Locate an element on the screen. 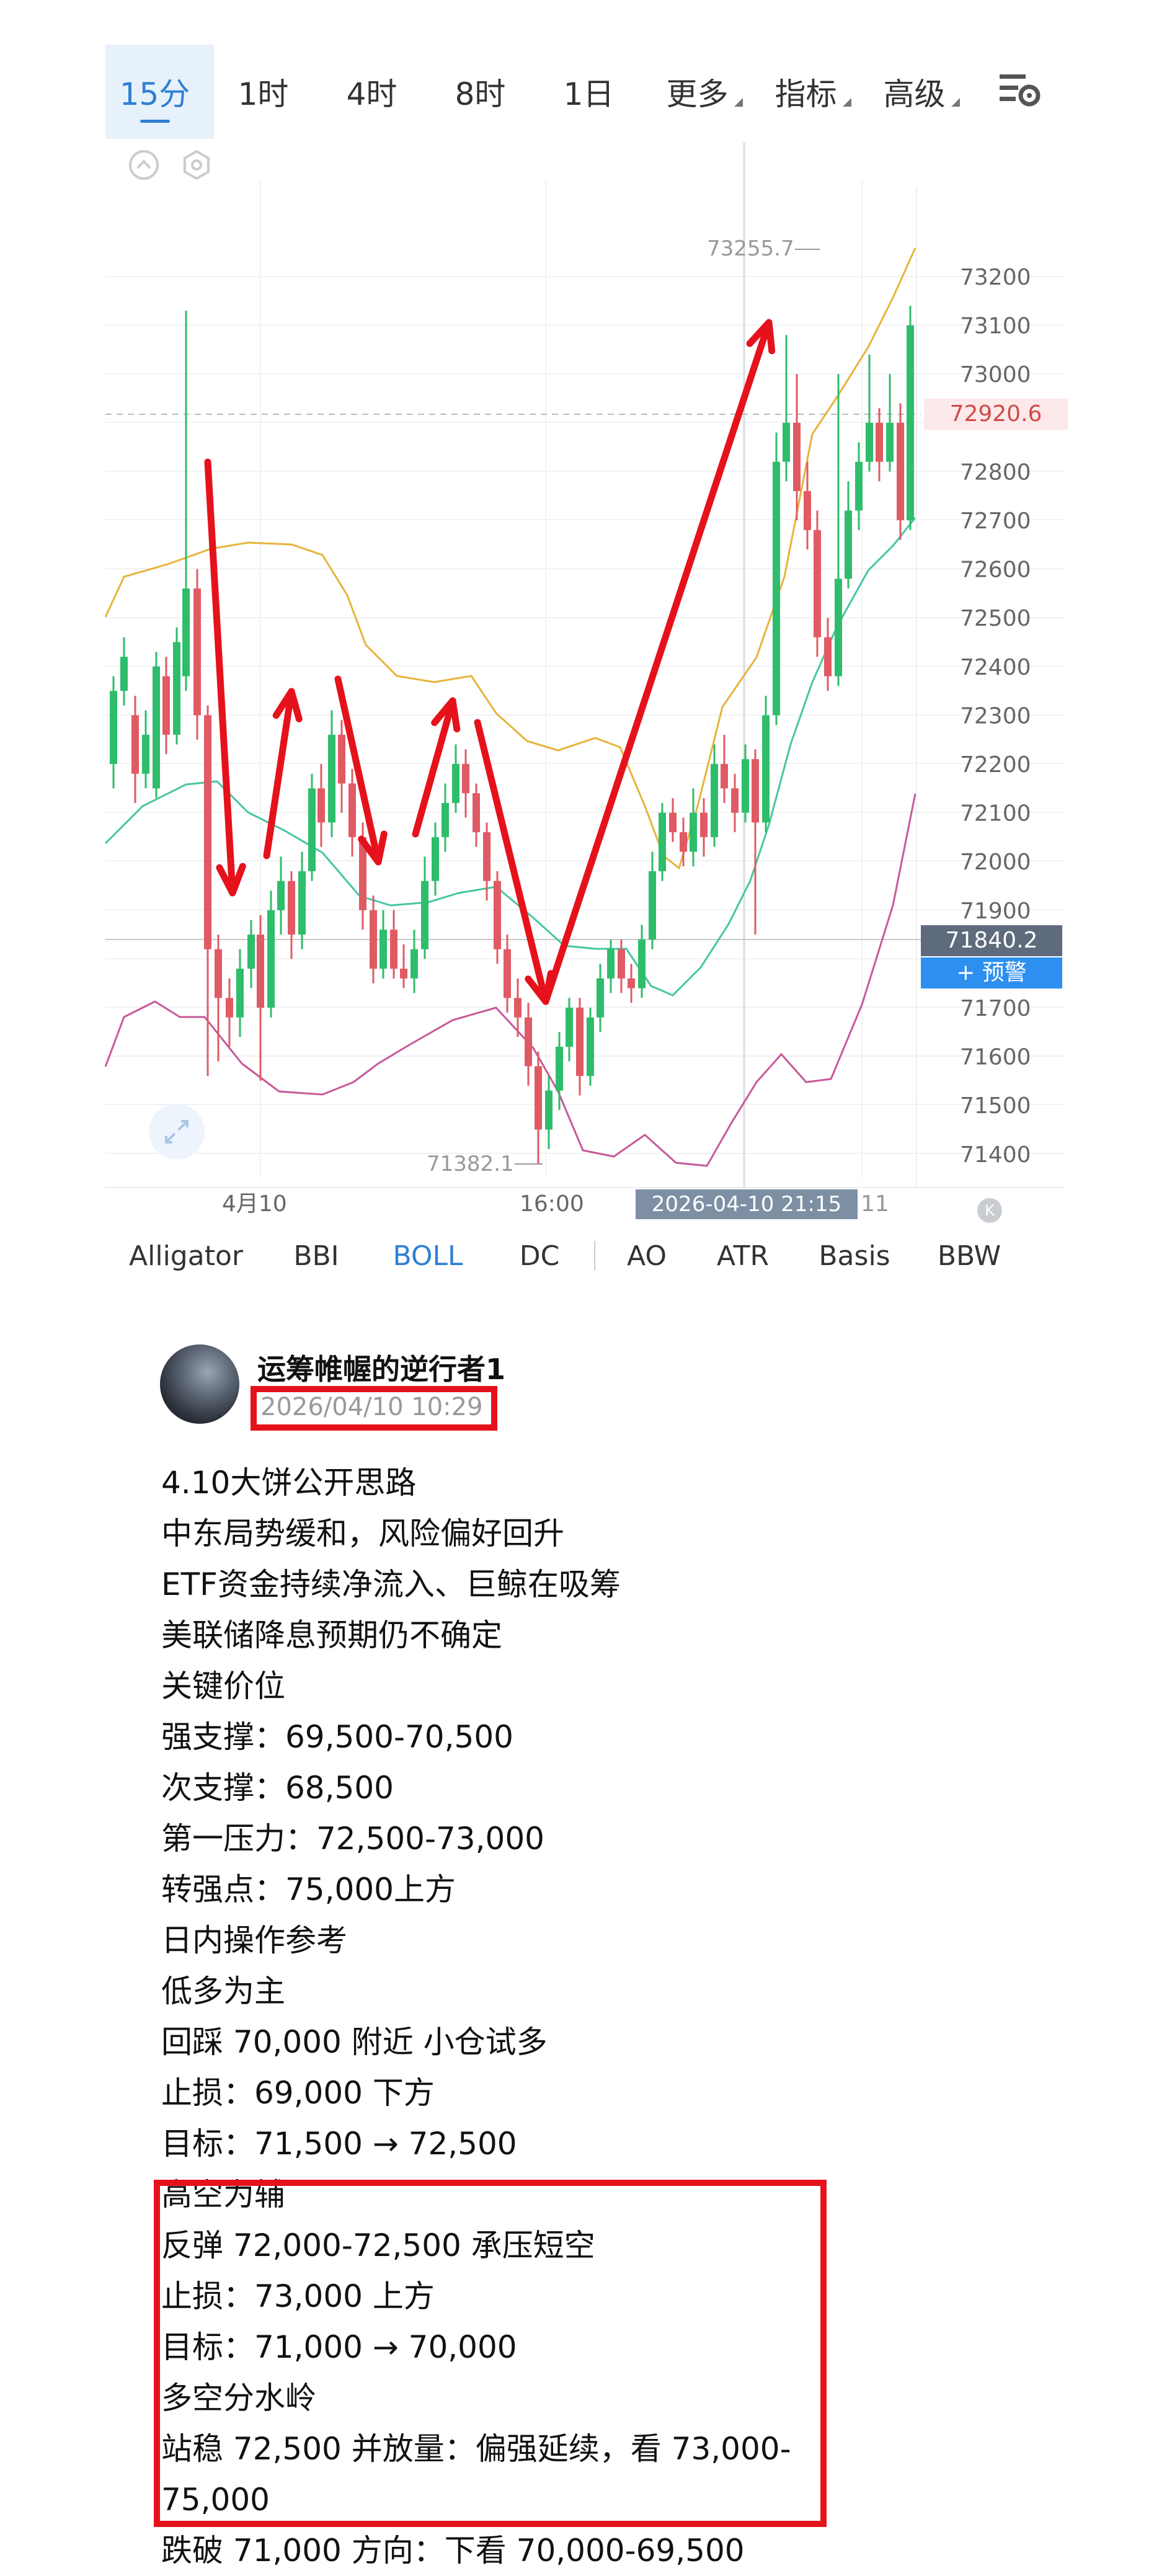 The width and height of the screenshot is (1154, 2576). add-alert-button: + 预警 is located at coordinates (991, 972).